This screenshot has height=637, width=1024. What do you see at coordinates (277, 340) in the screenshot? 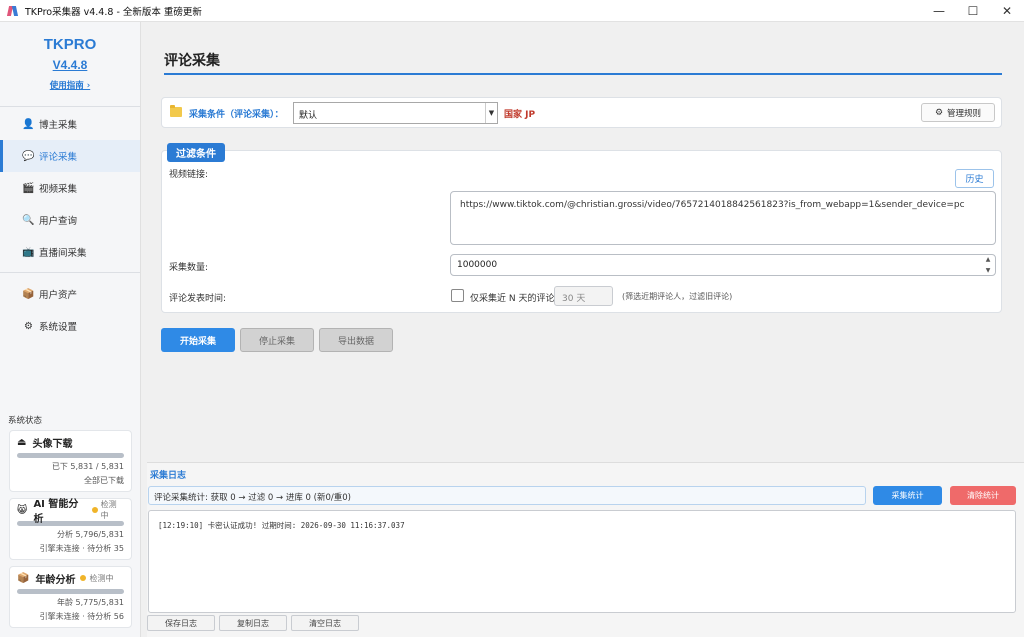
I see `stop-button: 停止采集` at bounding box center [277, 340].